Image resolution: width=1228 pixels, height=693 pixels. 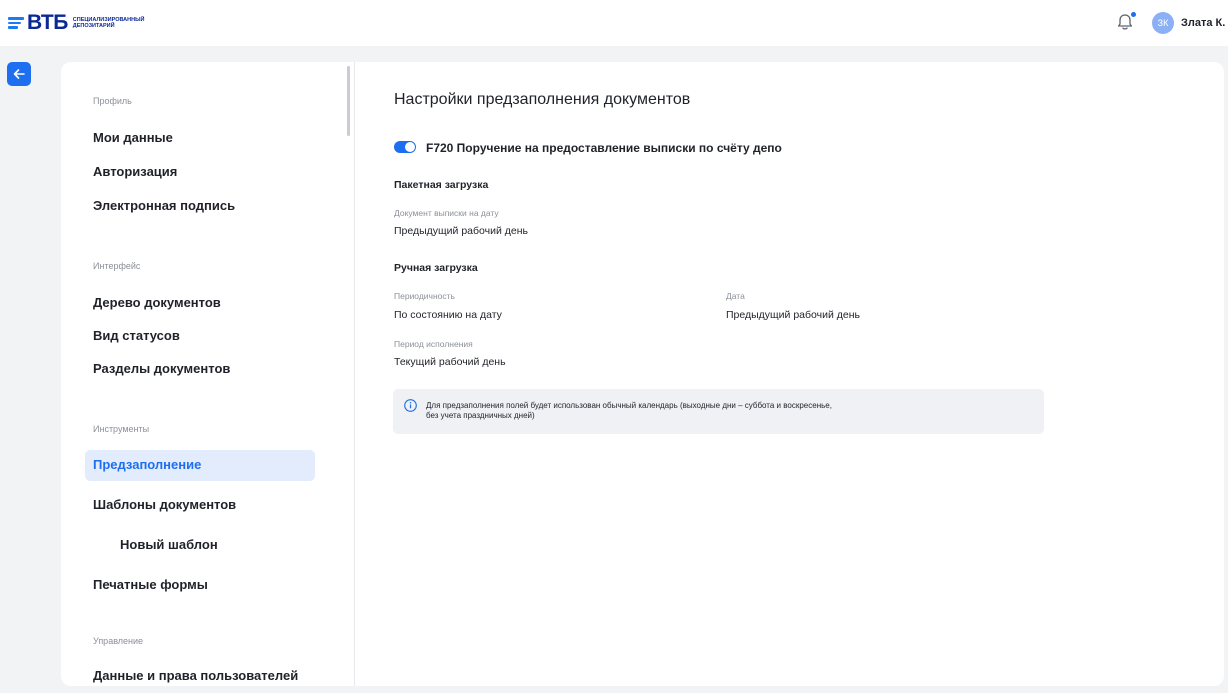 I want to click on logo-text: ВТБ, so click(x=47, y=22).